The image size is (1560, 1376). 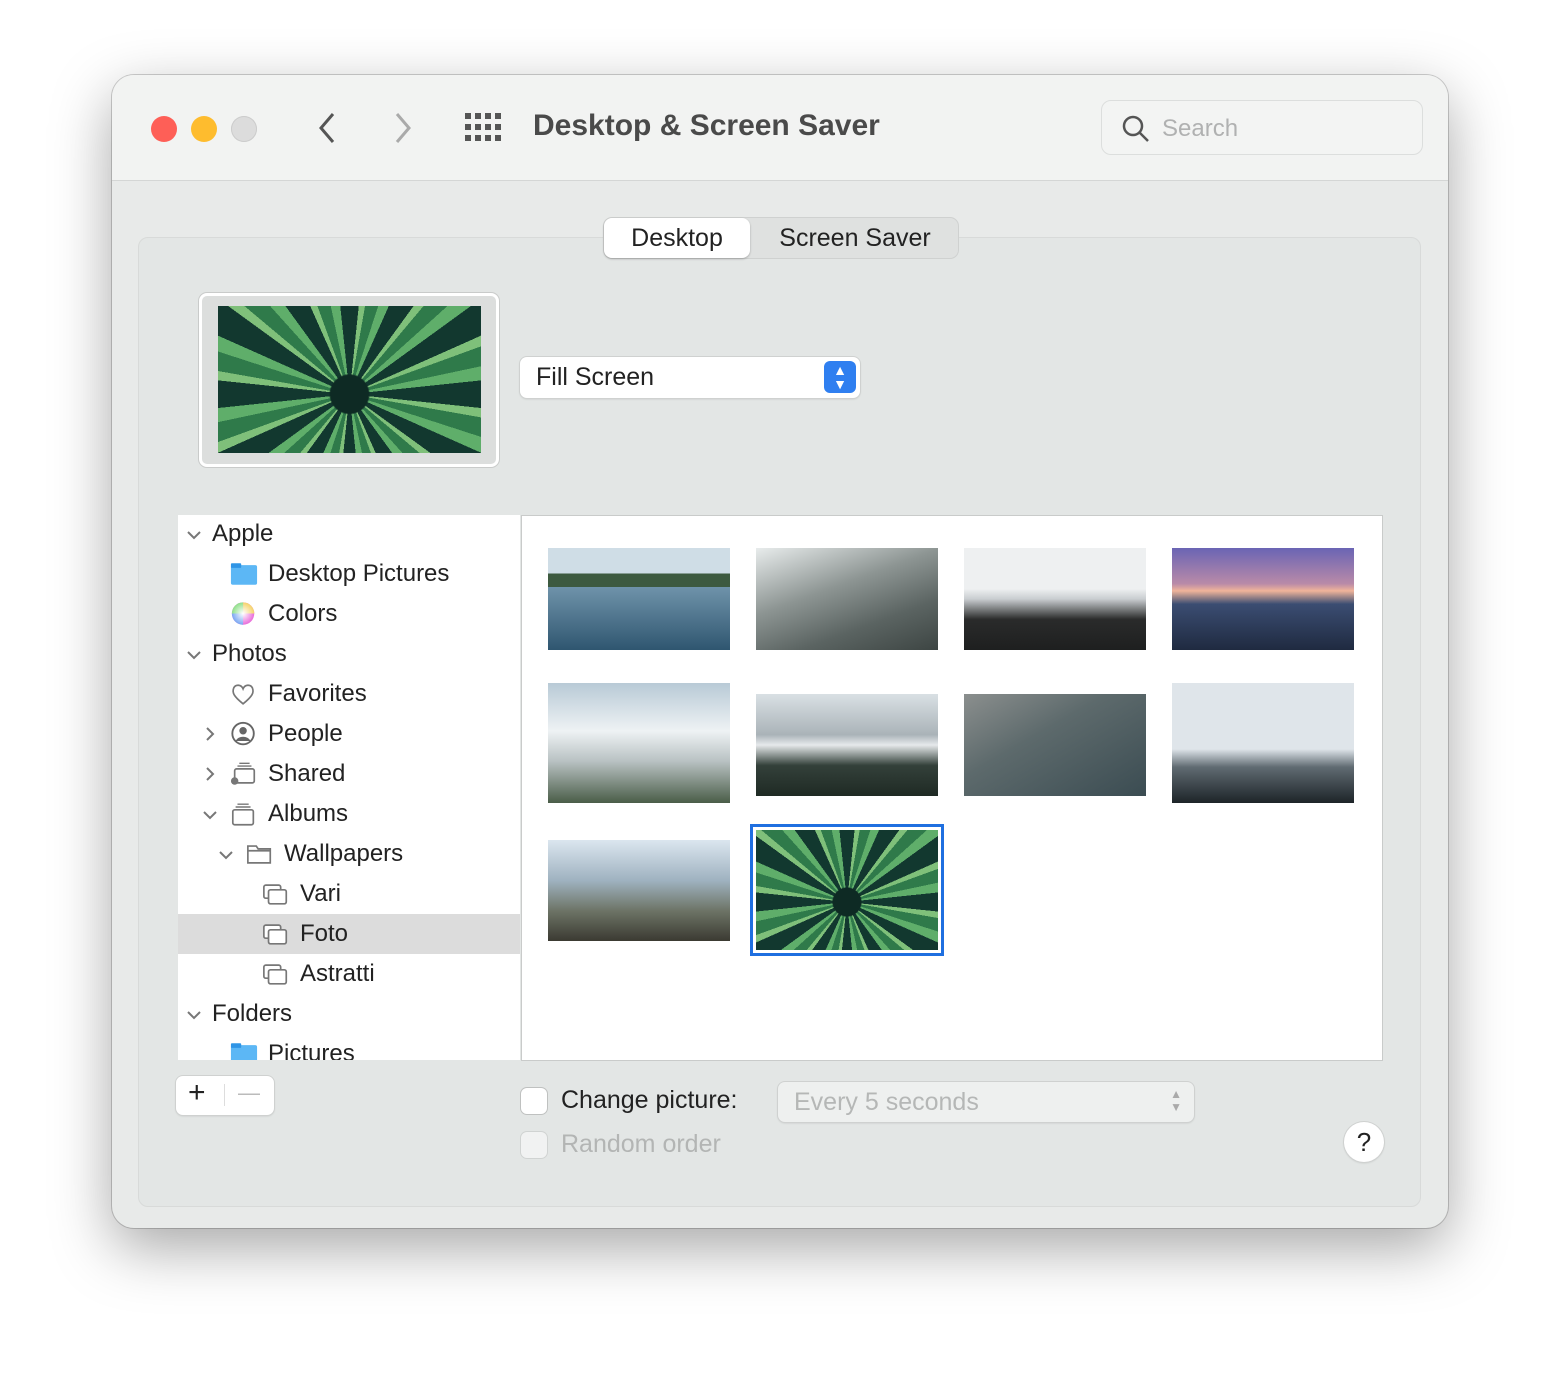 What do you see at coordinates (252, 1013) in the screenshot?
I see `sidebar-item-label: Folders` at bounding box center [252, 1013].